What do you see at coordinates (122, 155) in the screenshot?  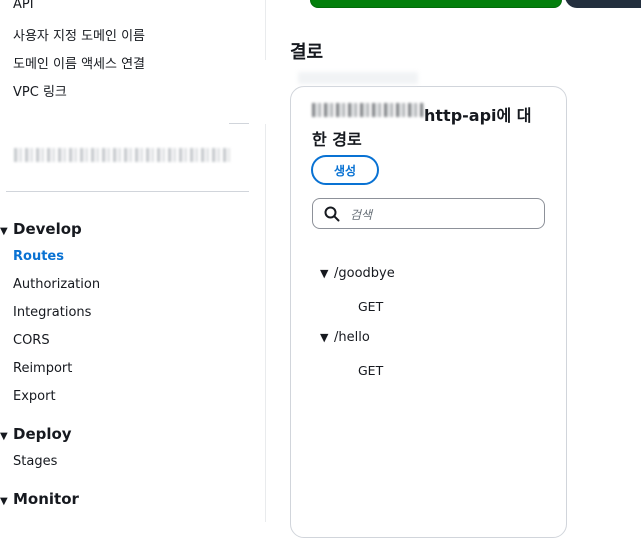 I see `api-name-redacted` at bounding box center [122, 155].